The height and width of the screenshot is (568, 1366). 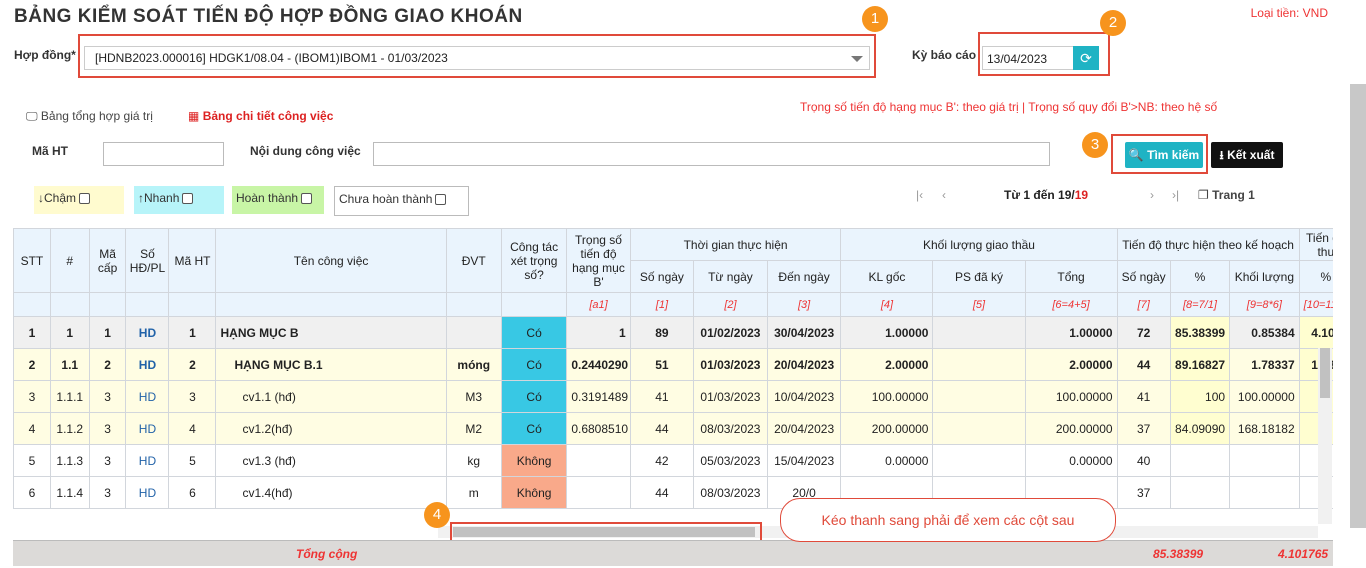 What do you see at coordinates (1233, 195) in the screenshot?
I see `pager-page-label: Trang 1` at bounding box center [1233, 195].